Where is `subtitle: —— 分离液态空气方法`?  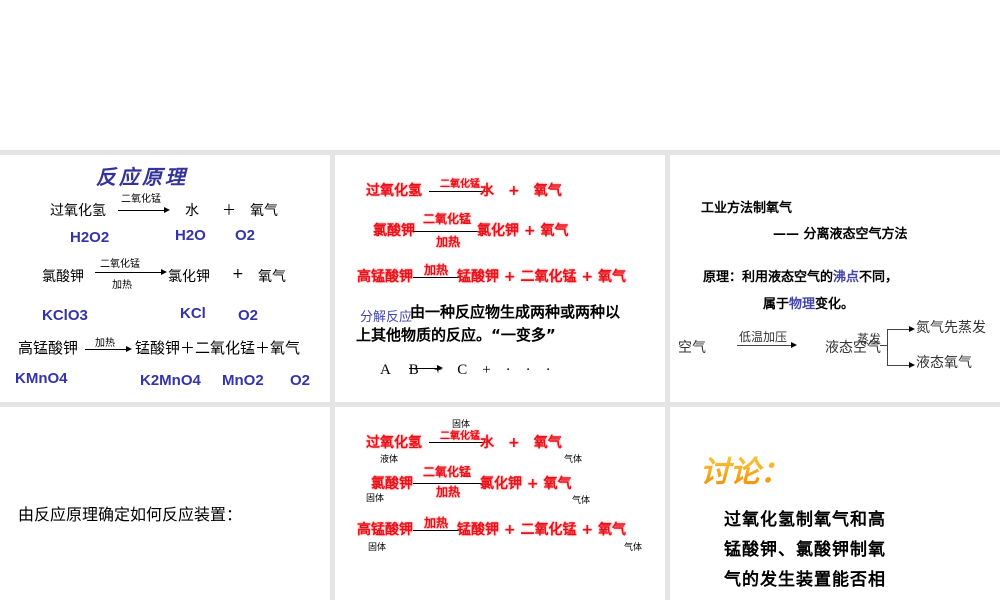 subtitle: —— 分离液态空气方法 is located at coordinates (840, 234).